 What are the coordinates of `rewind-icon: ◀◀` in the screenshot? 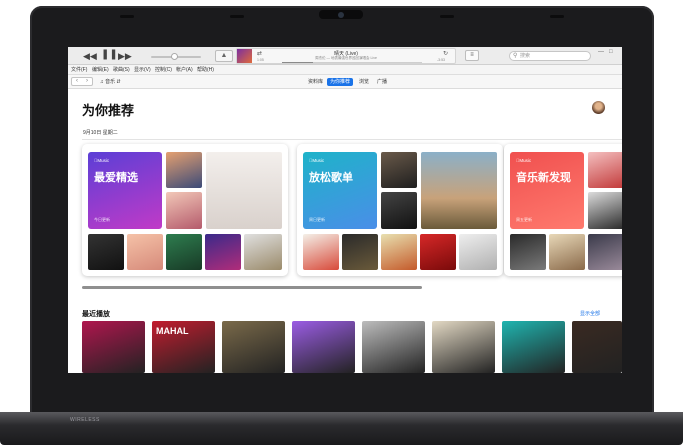 It's located at (90, 56).